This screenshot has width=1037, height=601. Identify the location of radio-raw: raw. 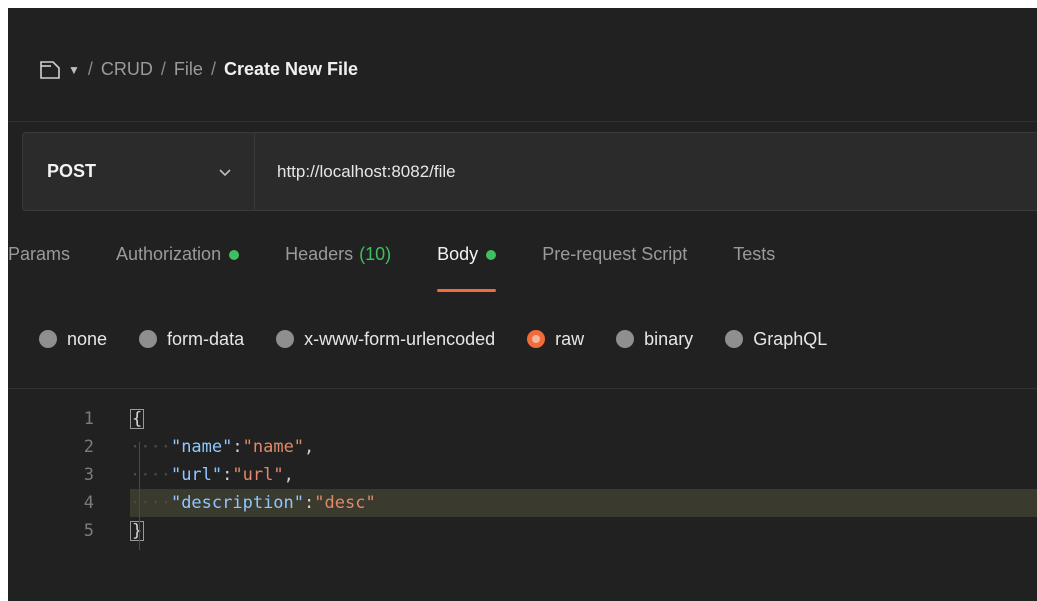
(555, 339).